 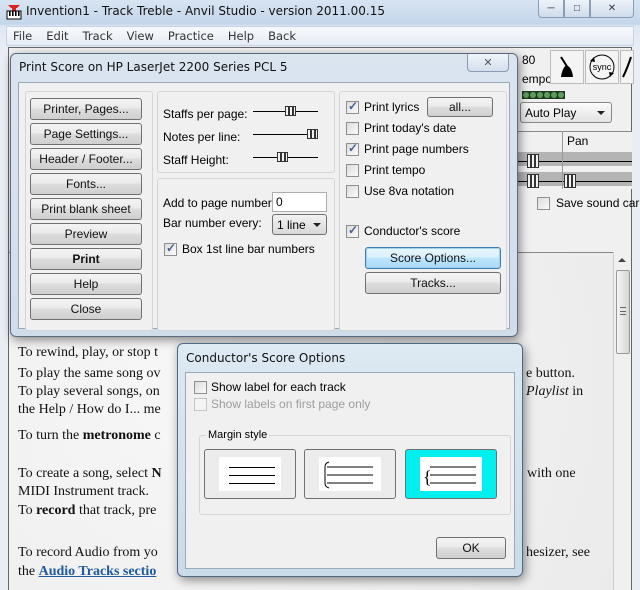 I want to click on minimize-button: ─, so click(x=551, y=9).